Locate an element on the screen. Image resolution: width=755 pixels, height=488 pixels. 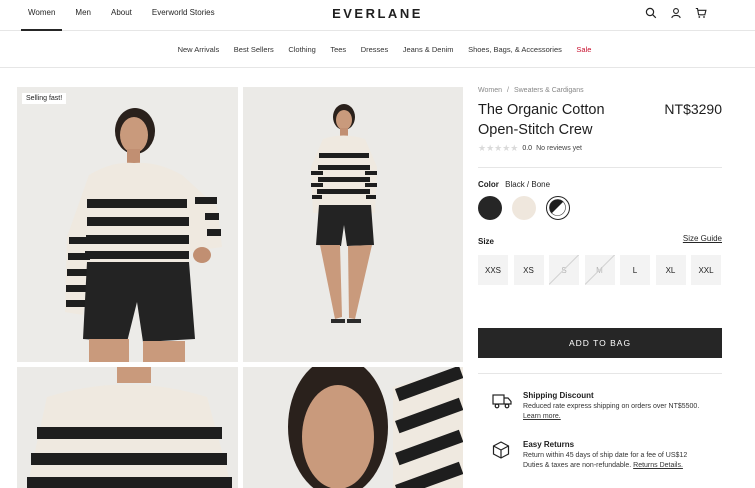
size-options: XXS XS S M L XL XXL is located at coordinates (599, 270).